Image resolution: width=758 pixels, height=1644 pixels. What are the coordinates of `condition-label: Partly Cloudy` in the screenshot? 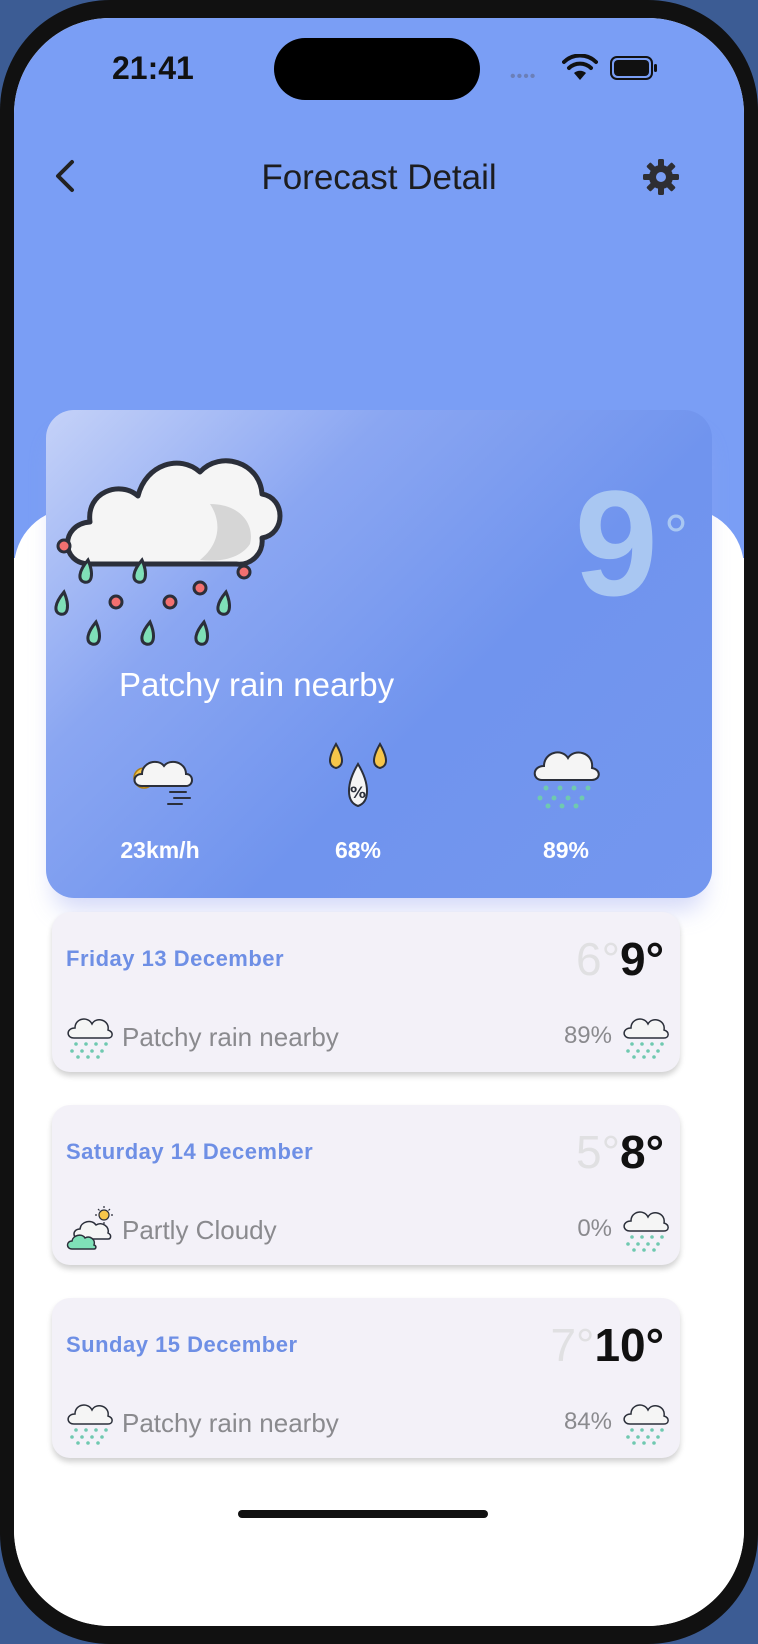 It's located at (199, 1230).